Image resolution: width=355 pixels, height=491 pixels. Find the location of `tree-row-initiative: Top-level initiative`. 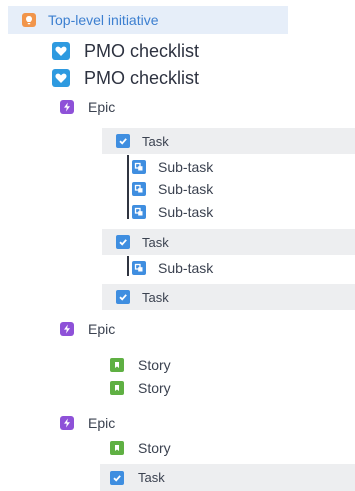

tree-row-initiative: Top-level initiative is located at coordinates (148, 20).